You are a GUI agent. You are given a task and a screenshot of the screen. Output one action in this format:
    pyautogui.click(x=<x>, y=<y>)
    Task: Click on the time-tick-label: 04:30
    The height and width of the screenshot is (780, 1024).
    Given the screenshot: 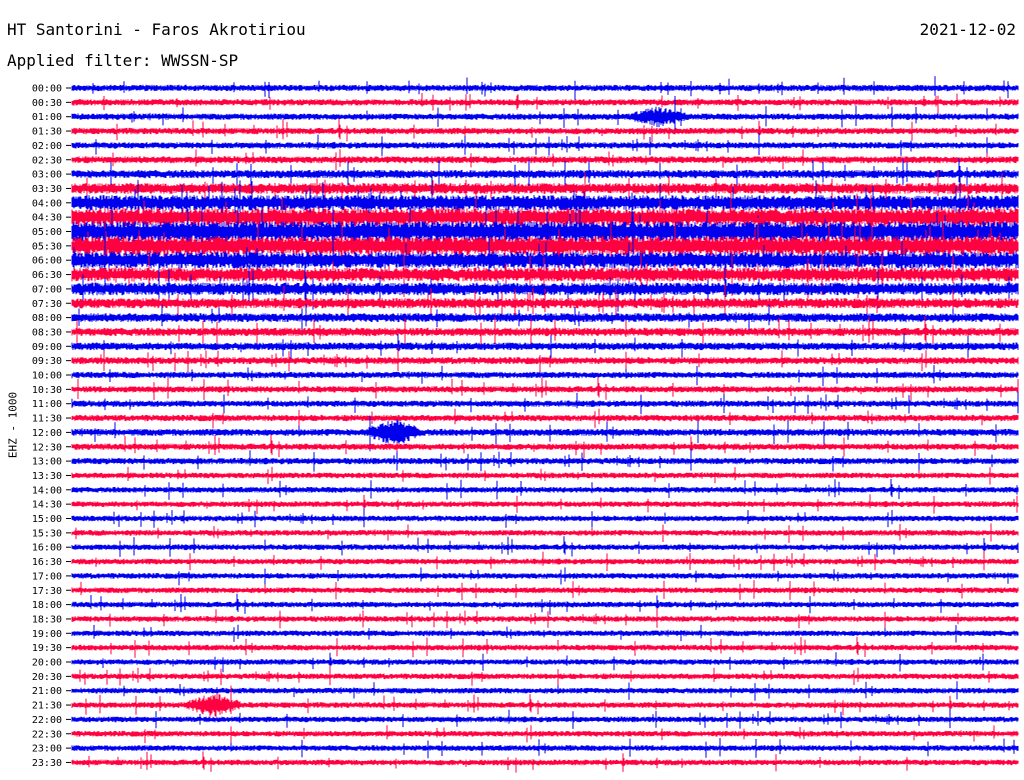 What is the action you would take?
    pyautogui.click(x=47, y=218)
    